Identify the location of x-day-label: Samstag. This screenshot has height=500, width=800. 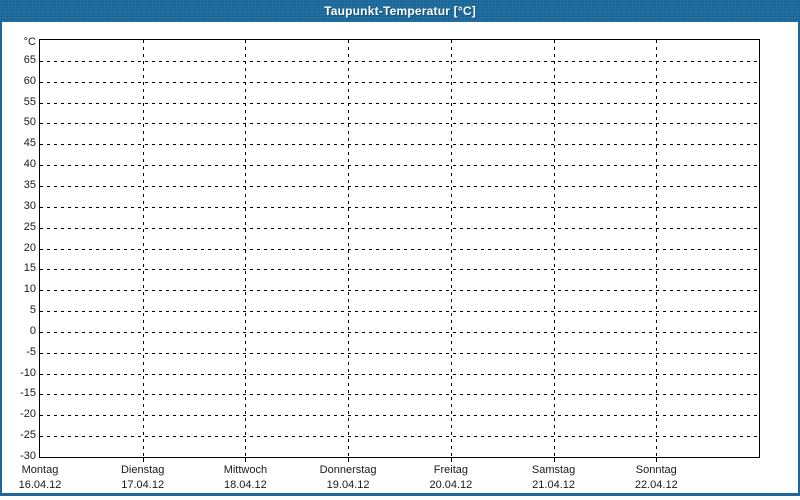
(553, 470).